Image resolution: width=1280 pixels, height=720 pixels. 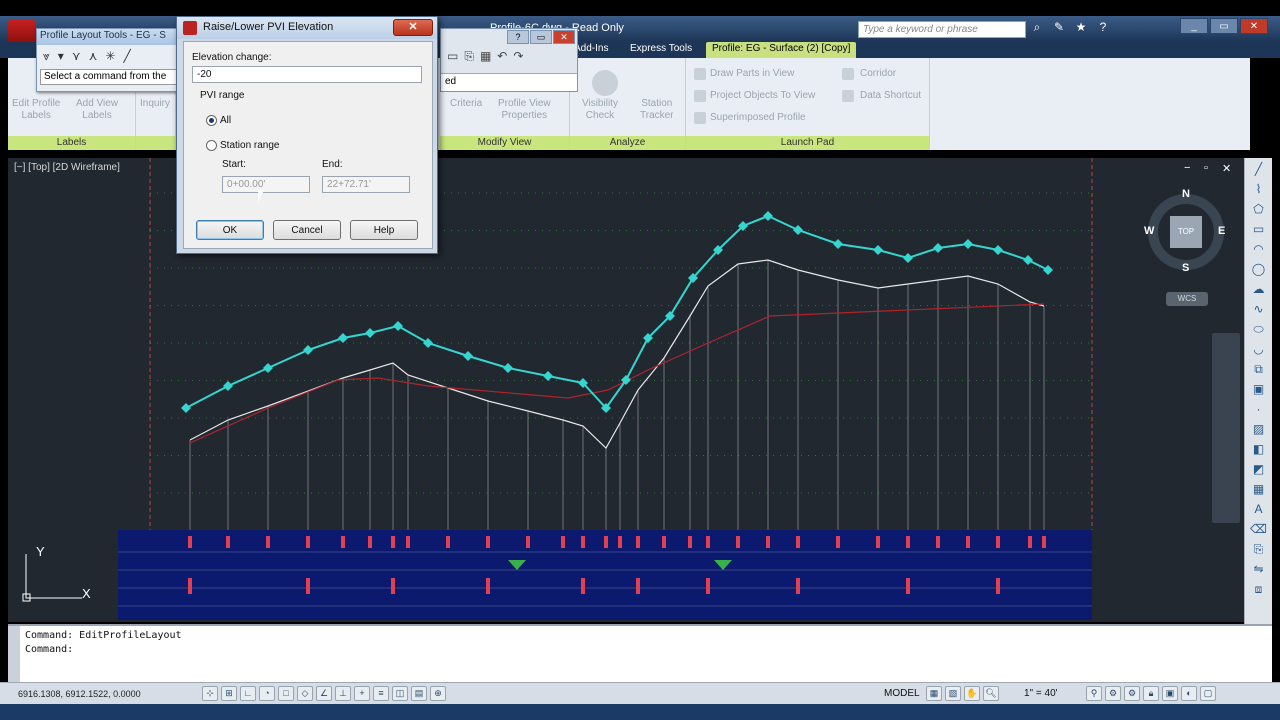 I want to click on dialog-close-button: ✕, so click(x=413, y=27).